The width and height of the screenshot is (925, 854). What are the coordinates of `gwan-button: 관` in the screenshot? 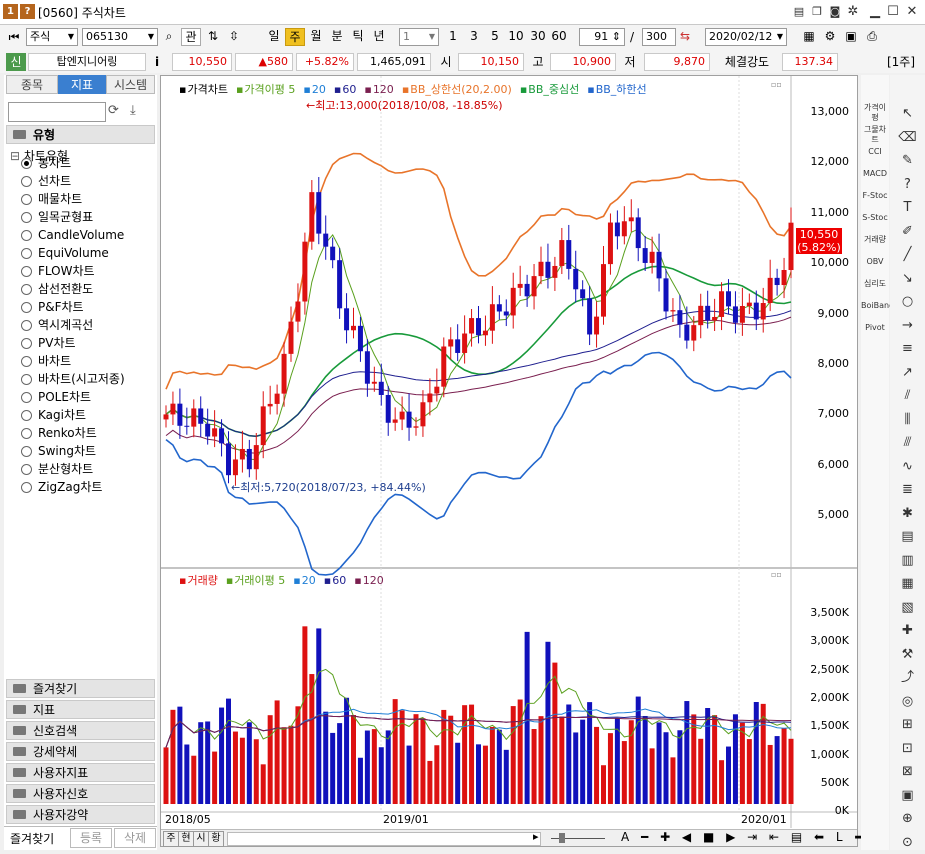 It's located at (191, 37).